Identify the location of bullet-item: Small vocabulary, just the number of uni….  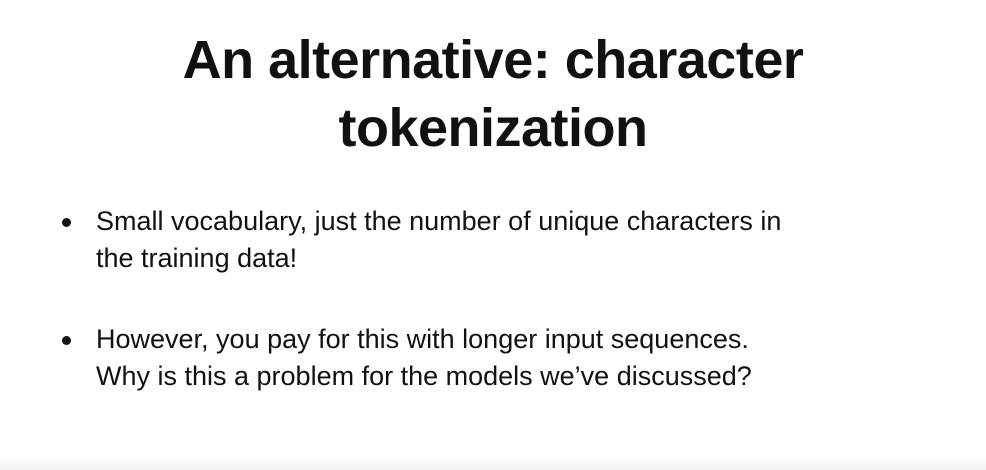
(512, 240).